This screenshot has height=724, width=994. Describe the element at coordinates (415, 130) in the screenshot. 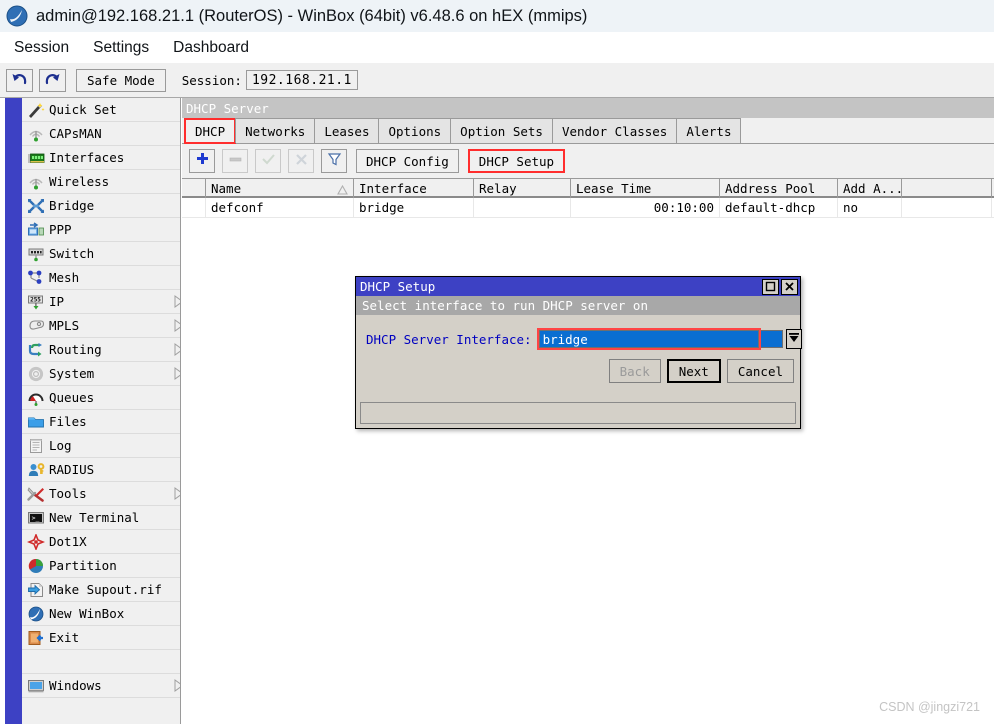

I see `tab-options: Options` at that location.